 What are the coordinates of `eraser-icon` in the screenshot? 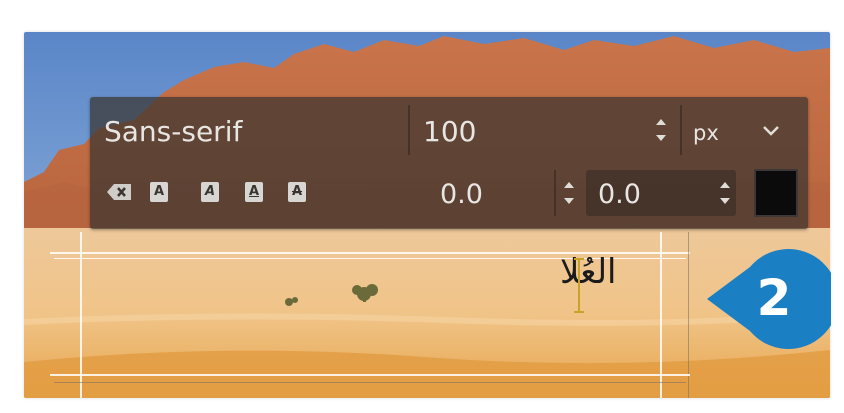 It's located at (119, 192).